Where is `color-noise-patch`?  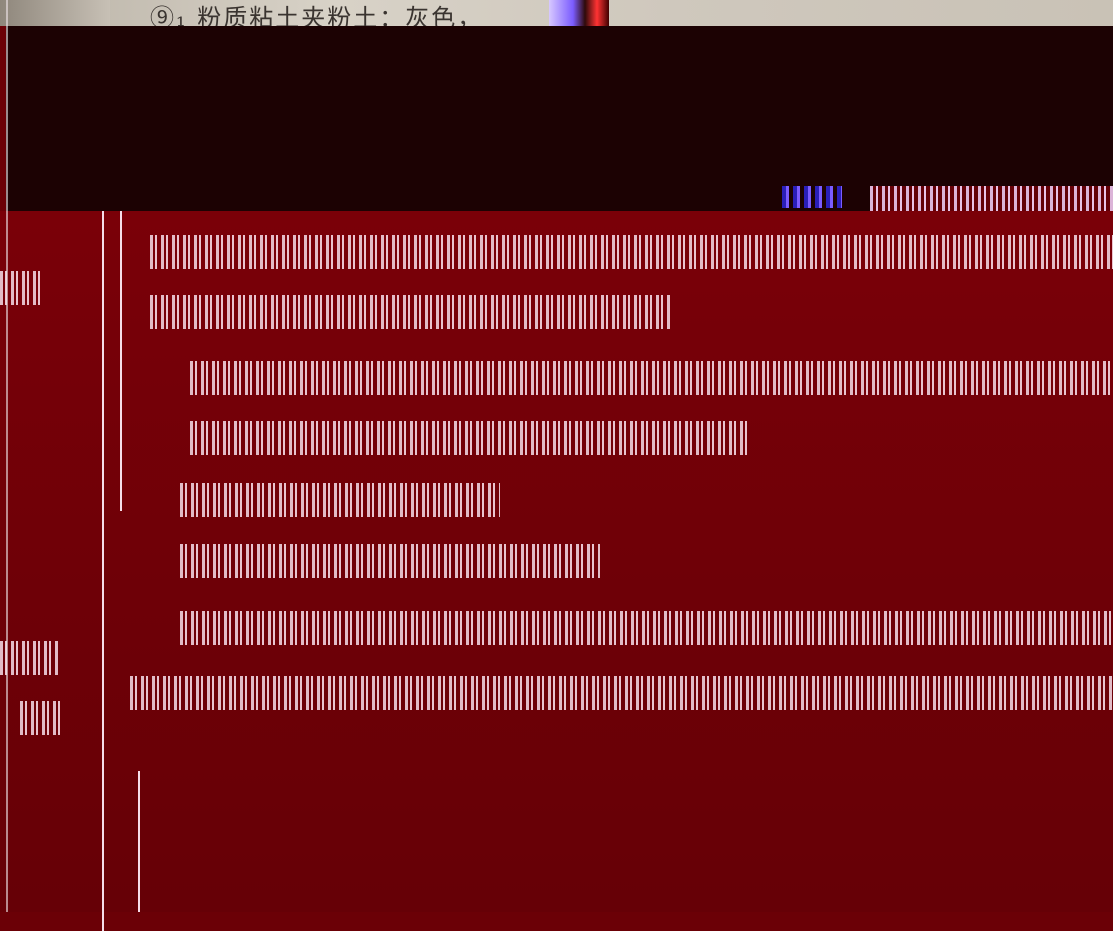
color-noise-patch is located at coordinates (579, 13).